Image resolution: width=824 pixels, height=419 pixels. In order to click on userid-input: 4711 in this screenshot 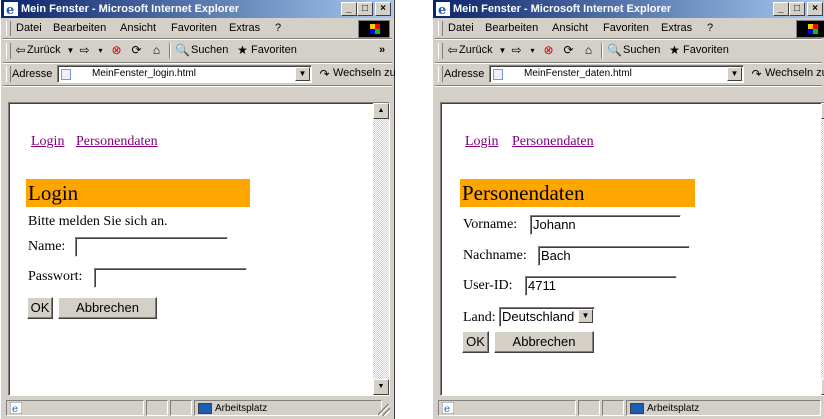, I will do `click(601, 286)`.